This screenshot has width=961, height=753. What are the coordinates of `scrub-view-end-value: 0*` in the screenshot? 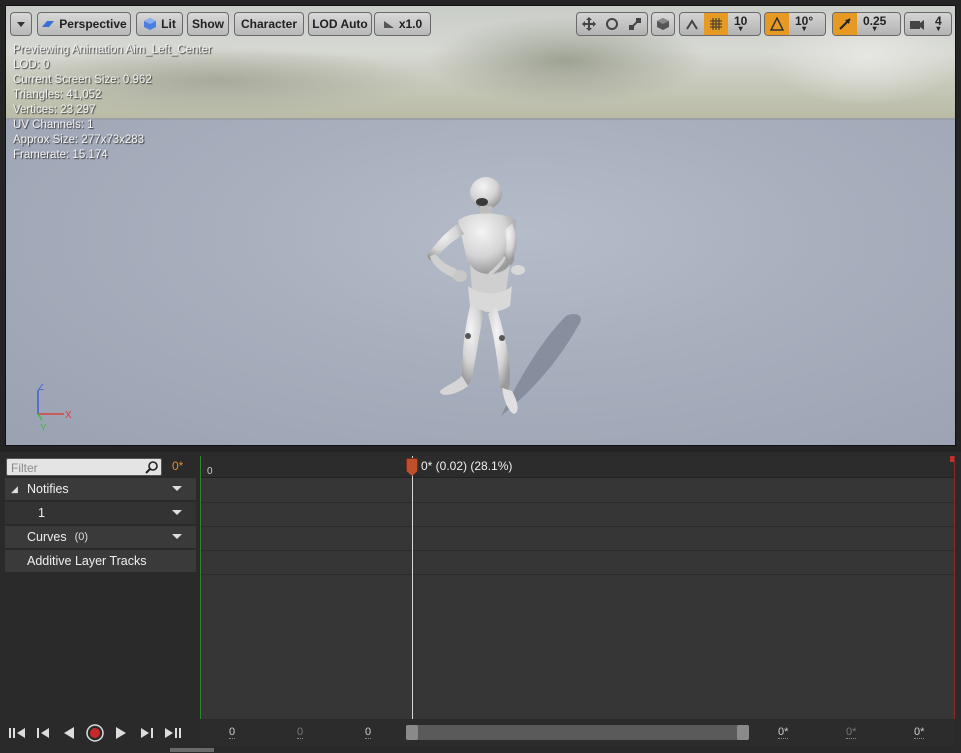 It's located at (783, 732).